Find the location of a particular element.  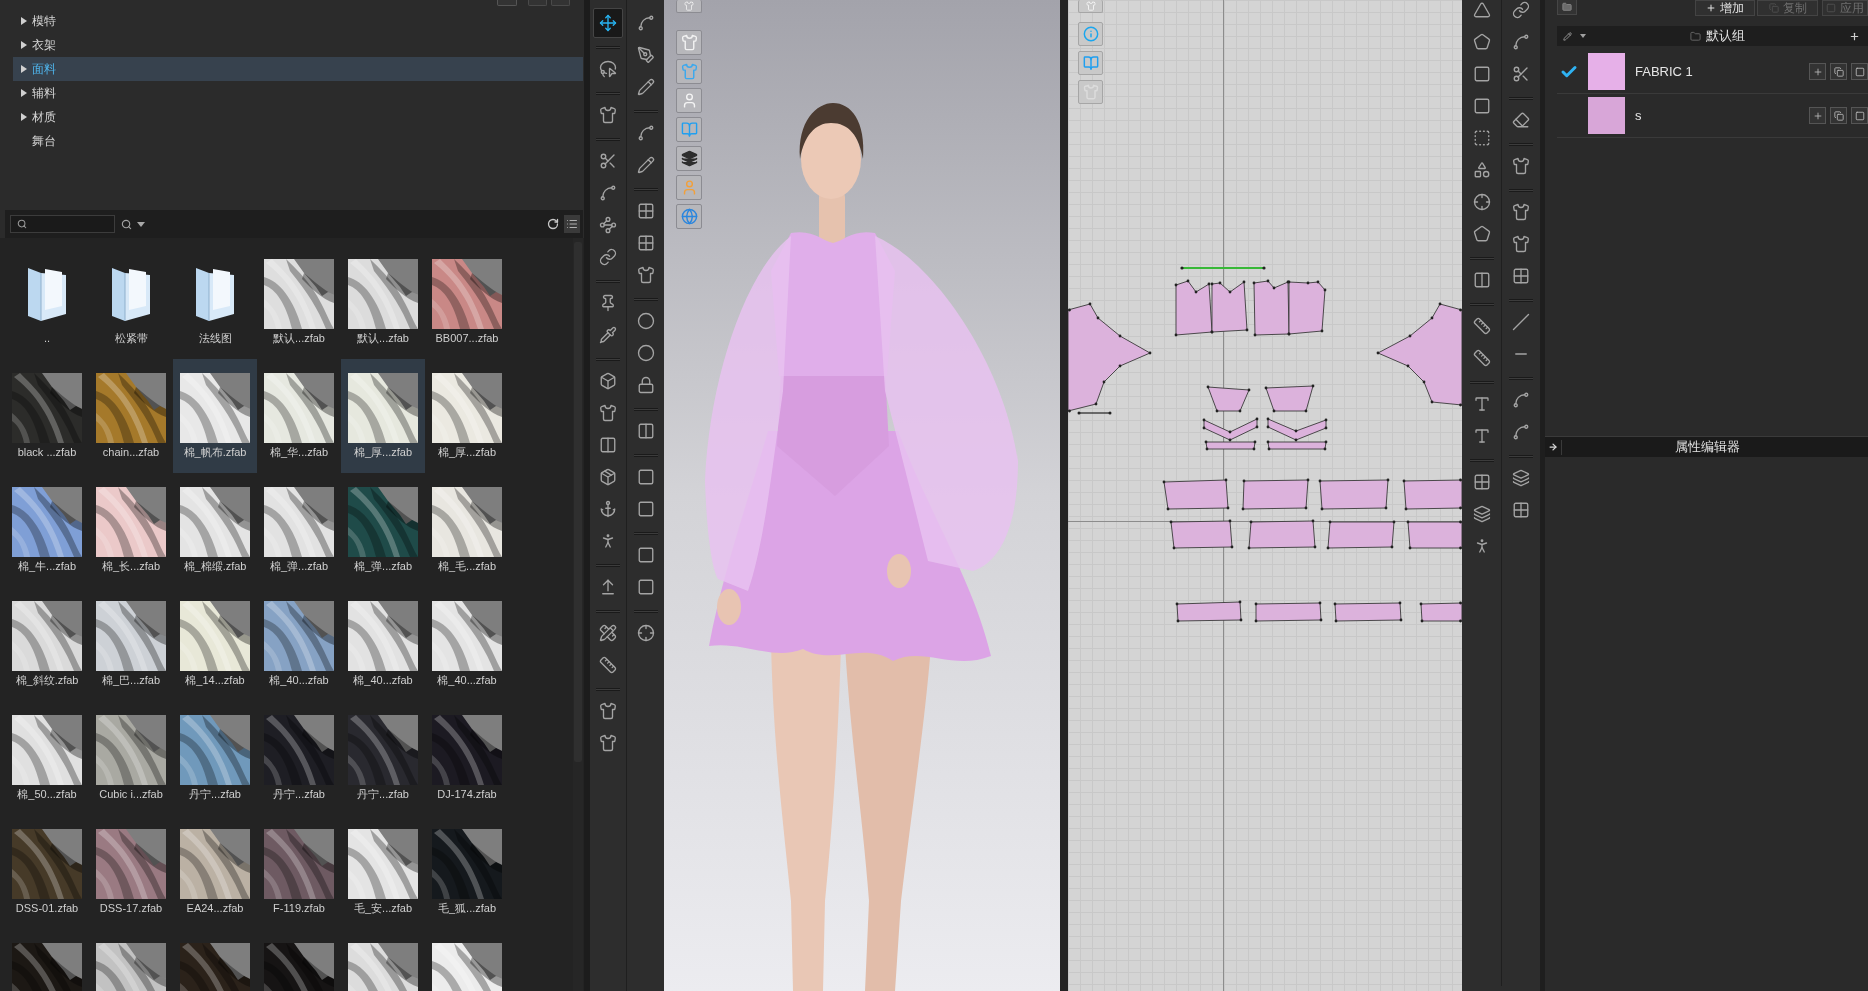

tree-item: 模特 is located at coordinates (298, 21).